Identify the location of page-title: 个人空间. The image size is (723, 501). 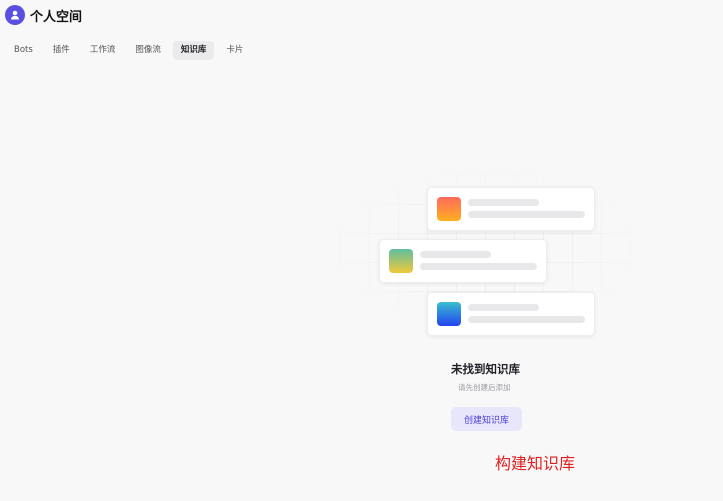
(56, 17).